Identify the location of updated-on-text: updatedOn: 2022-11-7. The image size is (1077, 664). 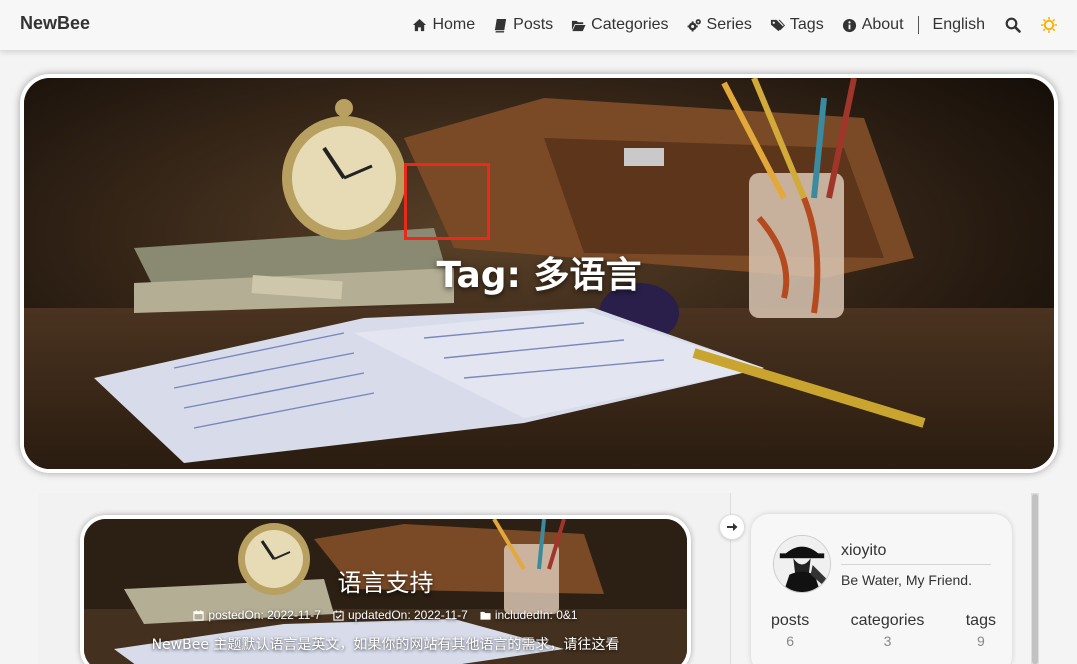
(407, 615).